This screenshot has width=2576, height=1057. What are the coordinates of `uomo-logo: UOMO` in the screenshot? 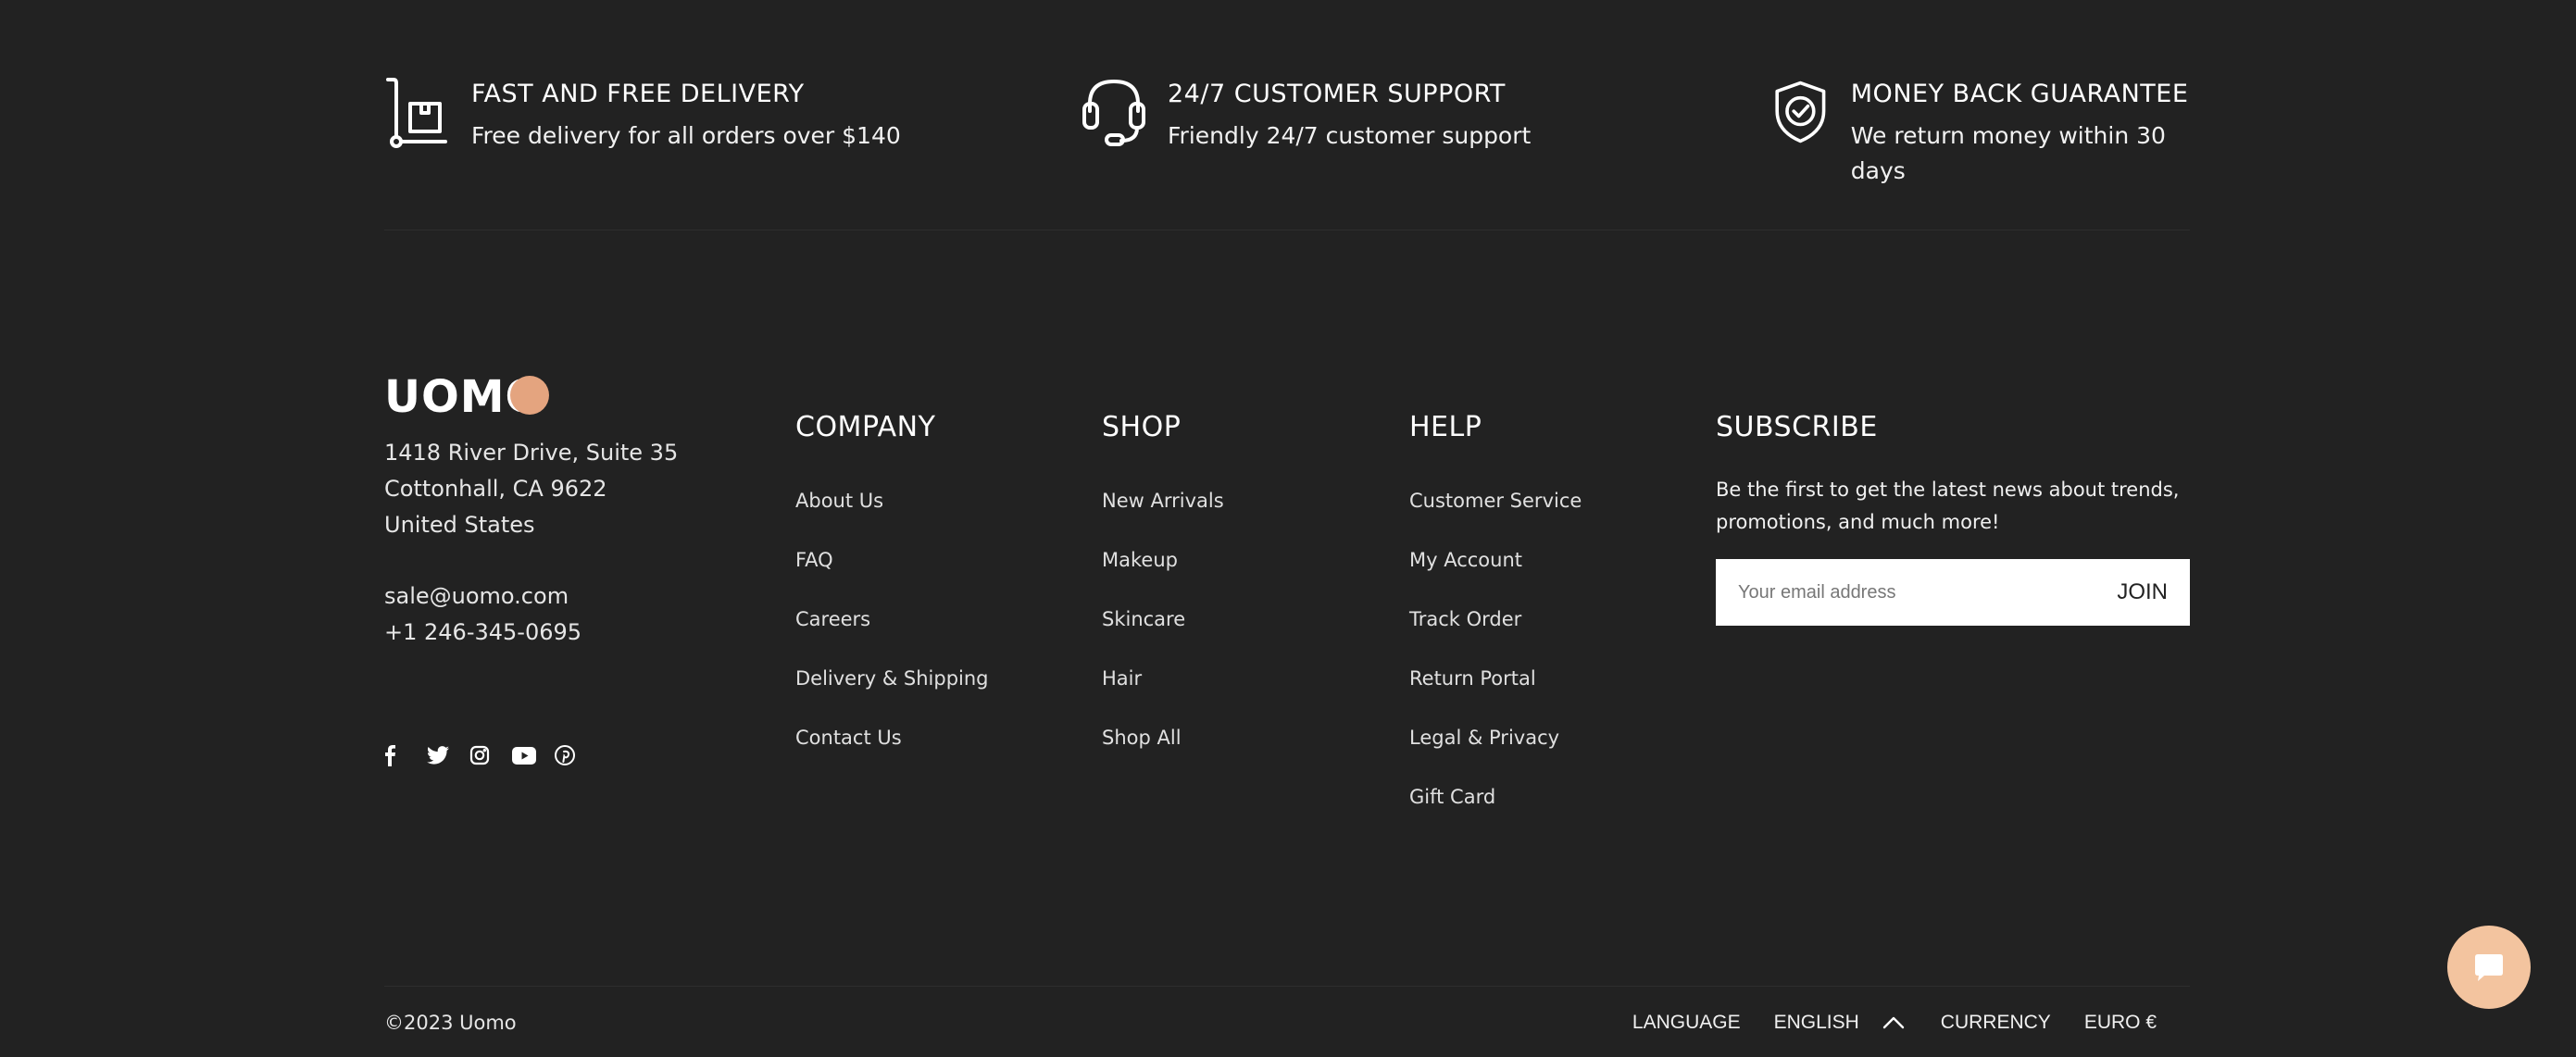 It's located at (466, 394).